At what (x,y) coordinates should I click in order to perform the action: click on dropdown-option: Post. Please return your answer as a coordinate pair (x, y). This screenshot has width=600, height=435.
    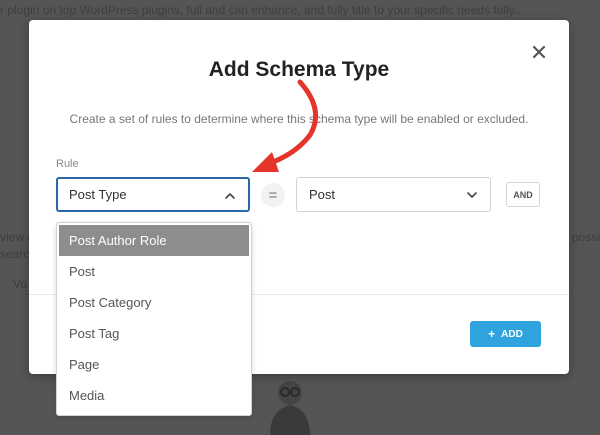
    Looking at the image, I should click on (154, 271).